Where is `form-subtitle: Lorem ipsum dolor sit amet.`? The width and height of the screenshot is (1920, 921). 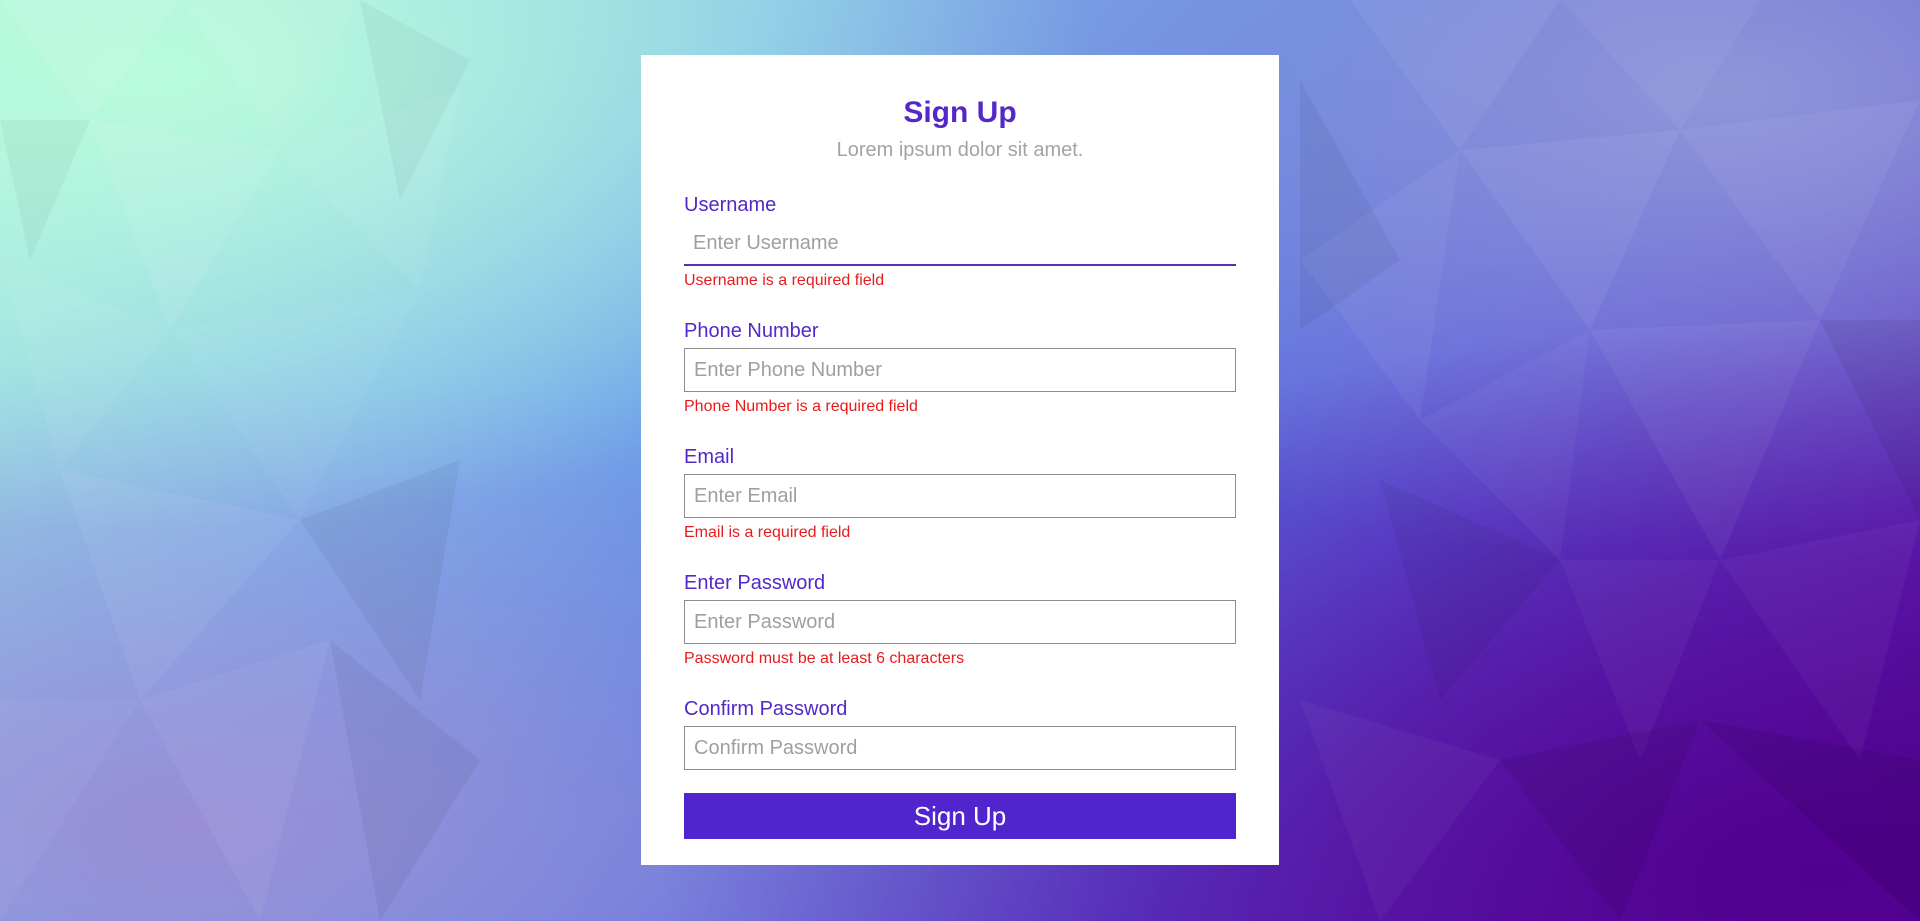 form-subtitle: Lorem ipsum dolor sit amet. is located at coordinates (960, 150).